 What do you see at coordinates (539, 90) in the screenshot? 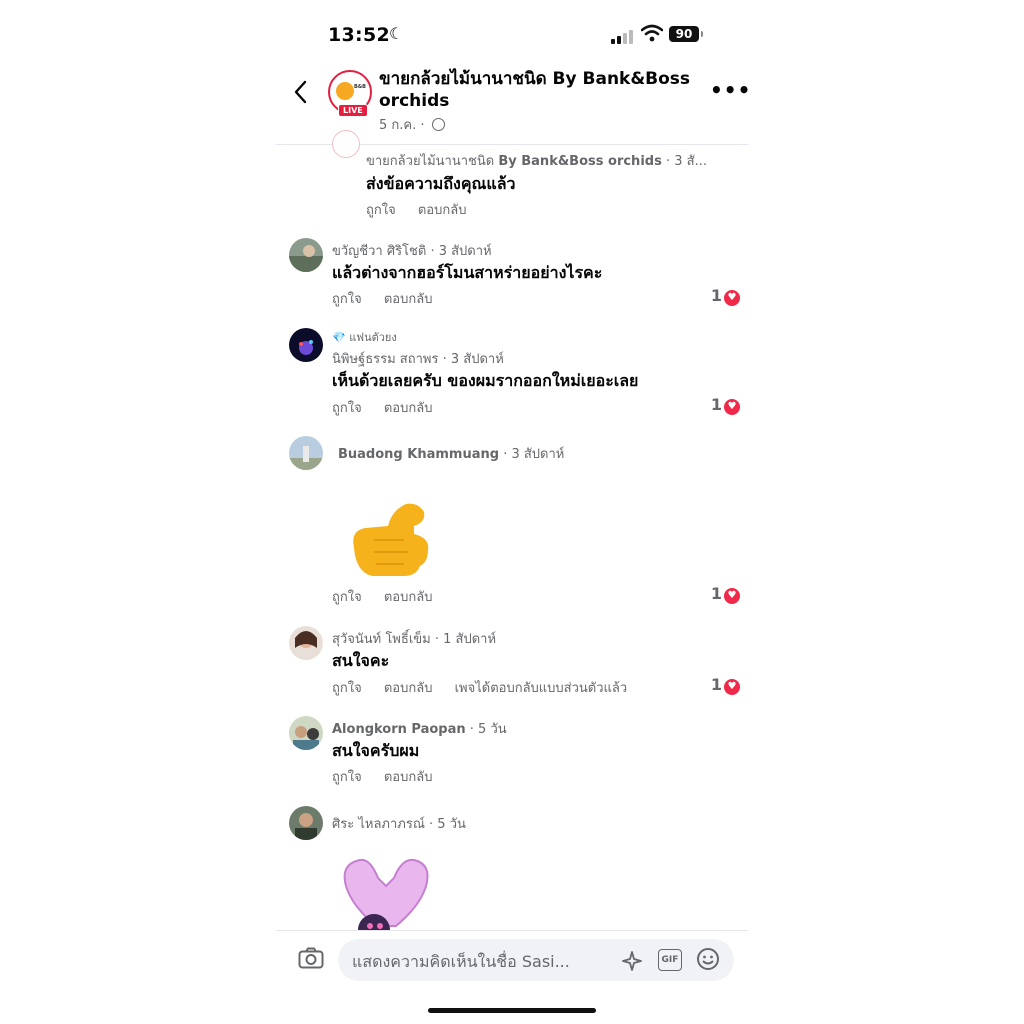
I see `page-title: ขายกล้วยไม้นานาชนิด By Bank&Boss orchids` at bounding box center [539, 90].